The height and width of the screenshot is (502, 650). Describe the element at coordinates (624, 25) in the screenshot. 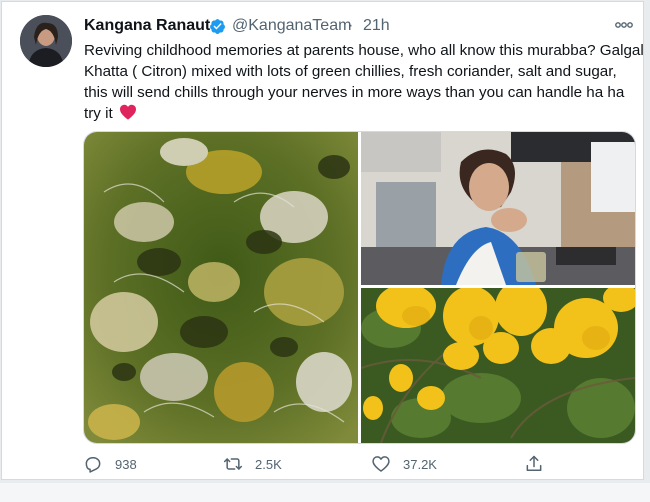

I see `more-icon` at that location.